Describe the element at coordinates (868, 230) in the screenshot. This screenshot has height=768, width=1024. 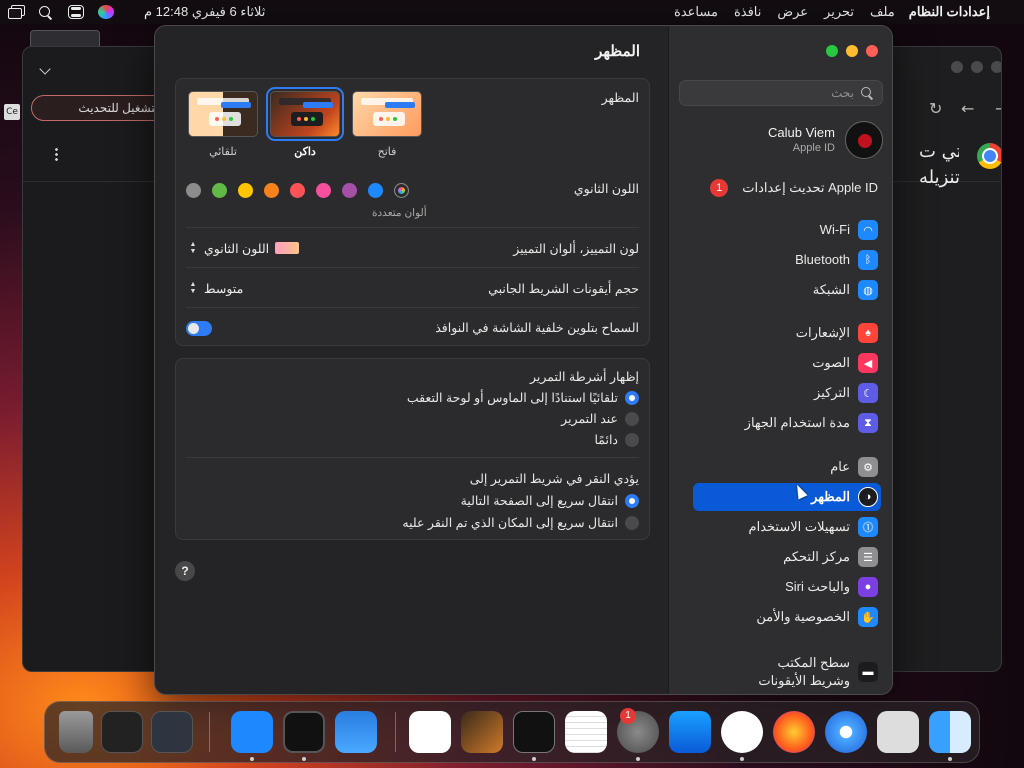
I see `wifi-icon: ◠` at that location.